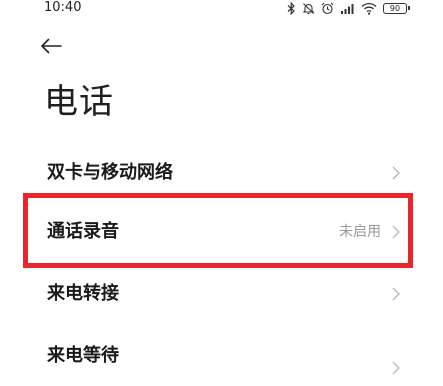 This screenshot has width=443, height=386. What do you see at coordinates (327, 8) in the screenshot?
I see `alarm-icon` at bounding box center [327, 8].